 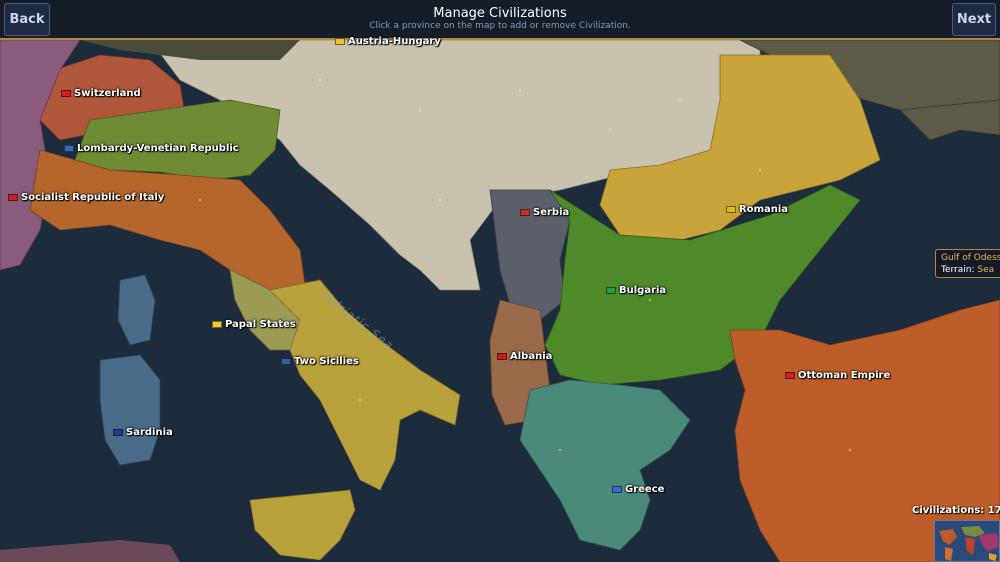 I want to click on province-tooltip: Gulf of Odessa Terrain: Sea, so click(x=967, y=263).